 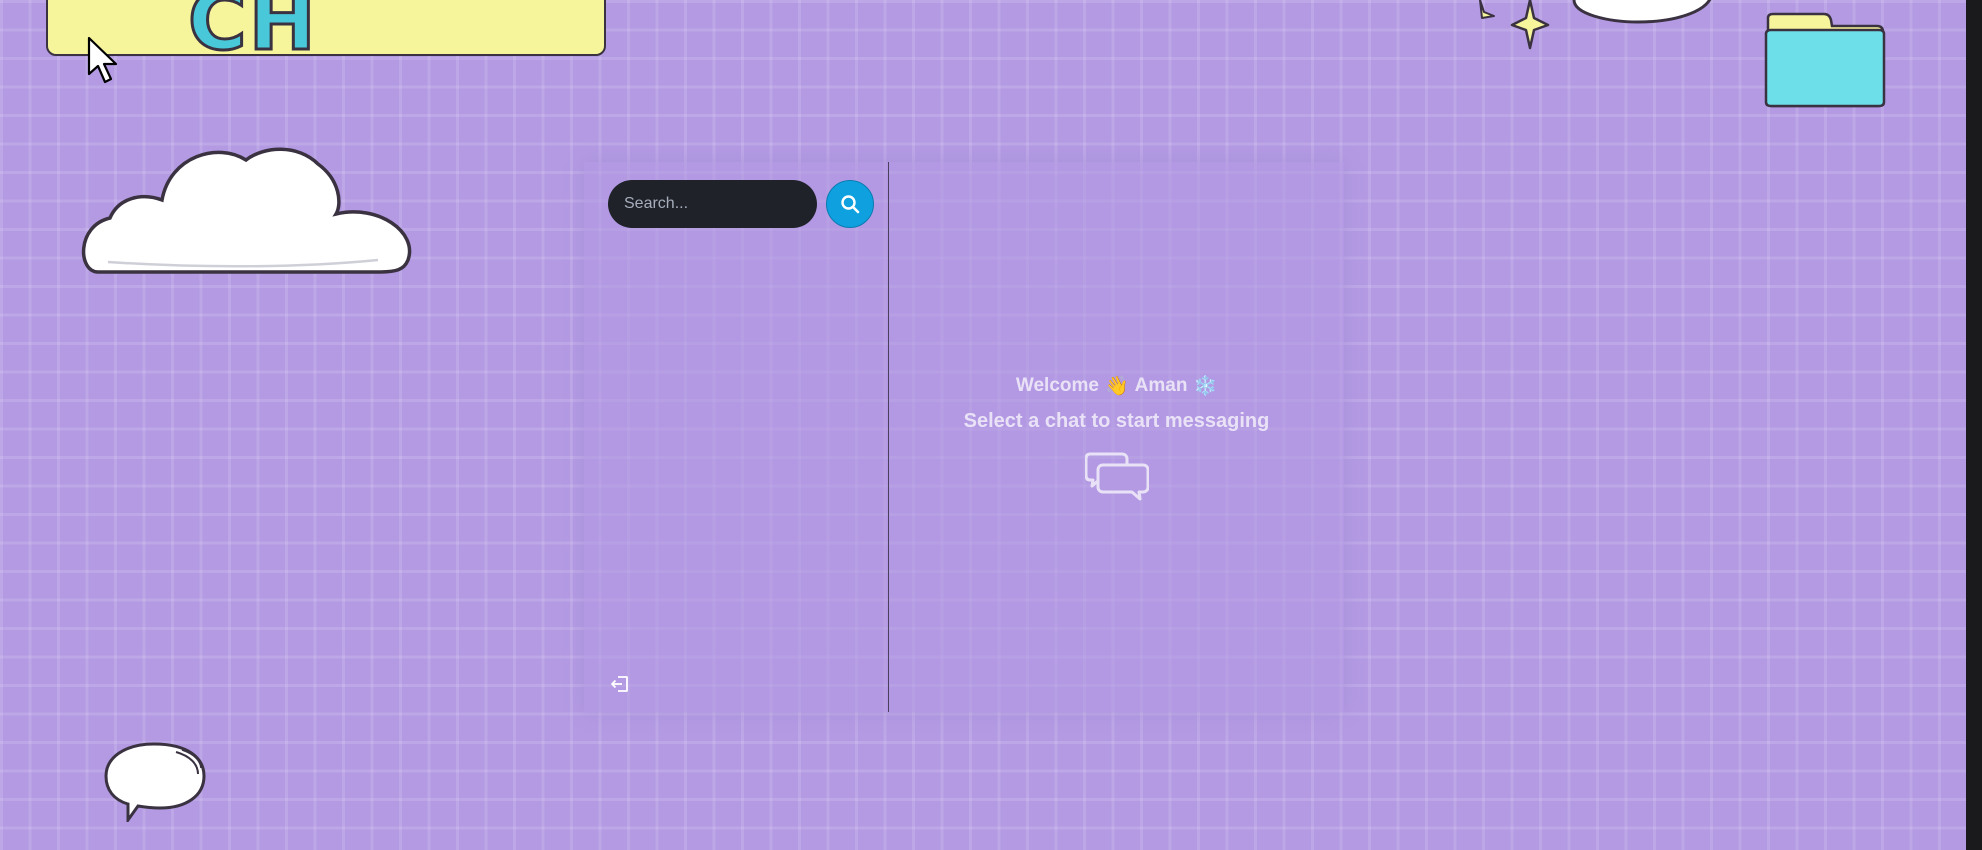 I want to click on sparkle-sticker, so click(x=1514, y=25).